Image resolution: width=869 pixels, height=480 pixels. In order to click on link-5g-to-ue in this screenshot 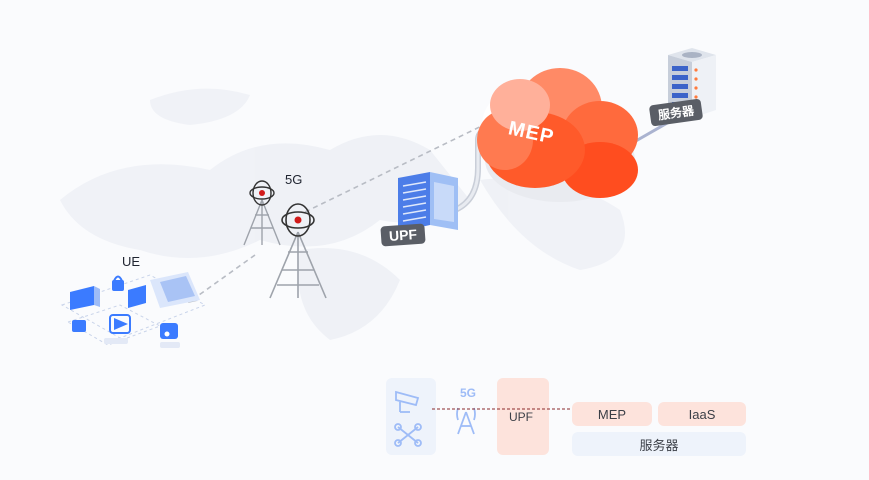, I will do `click(223, 277)`.